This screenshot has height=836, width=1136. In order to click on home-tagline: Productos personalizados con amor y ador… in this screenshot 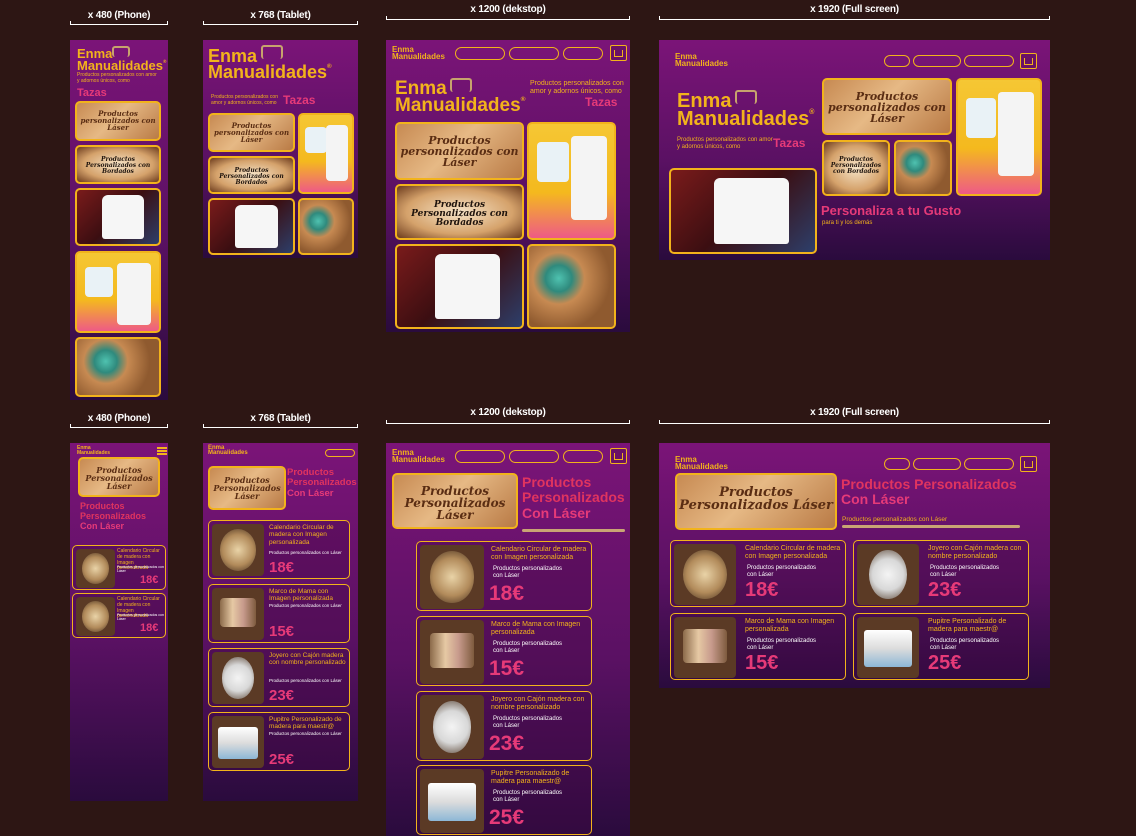, I will do `click(725, 143)`.